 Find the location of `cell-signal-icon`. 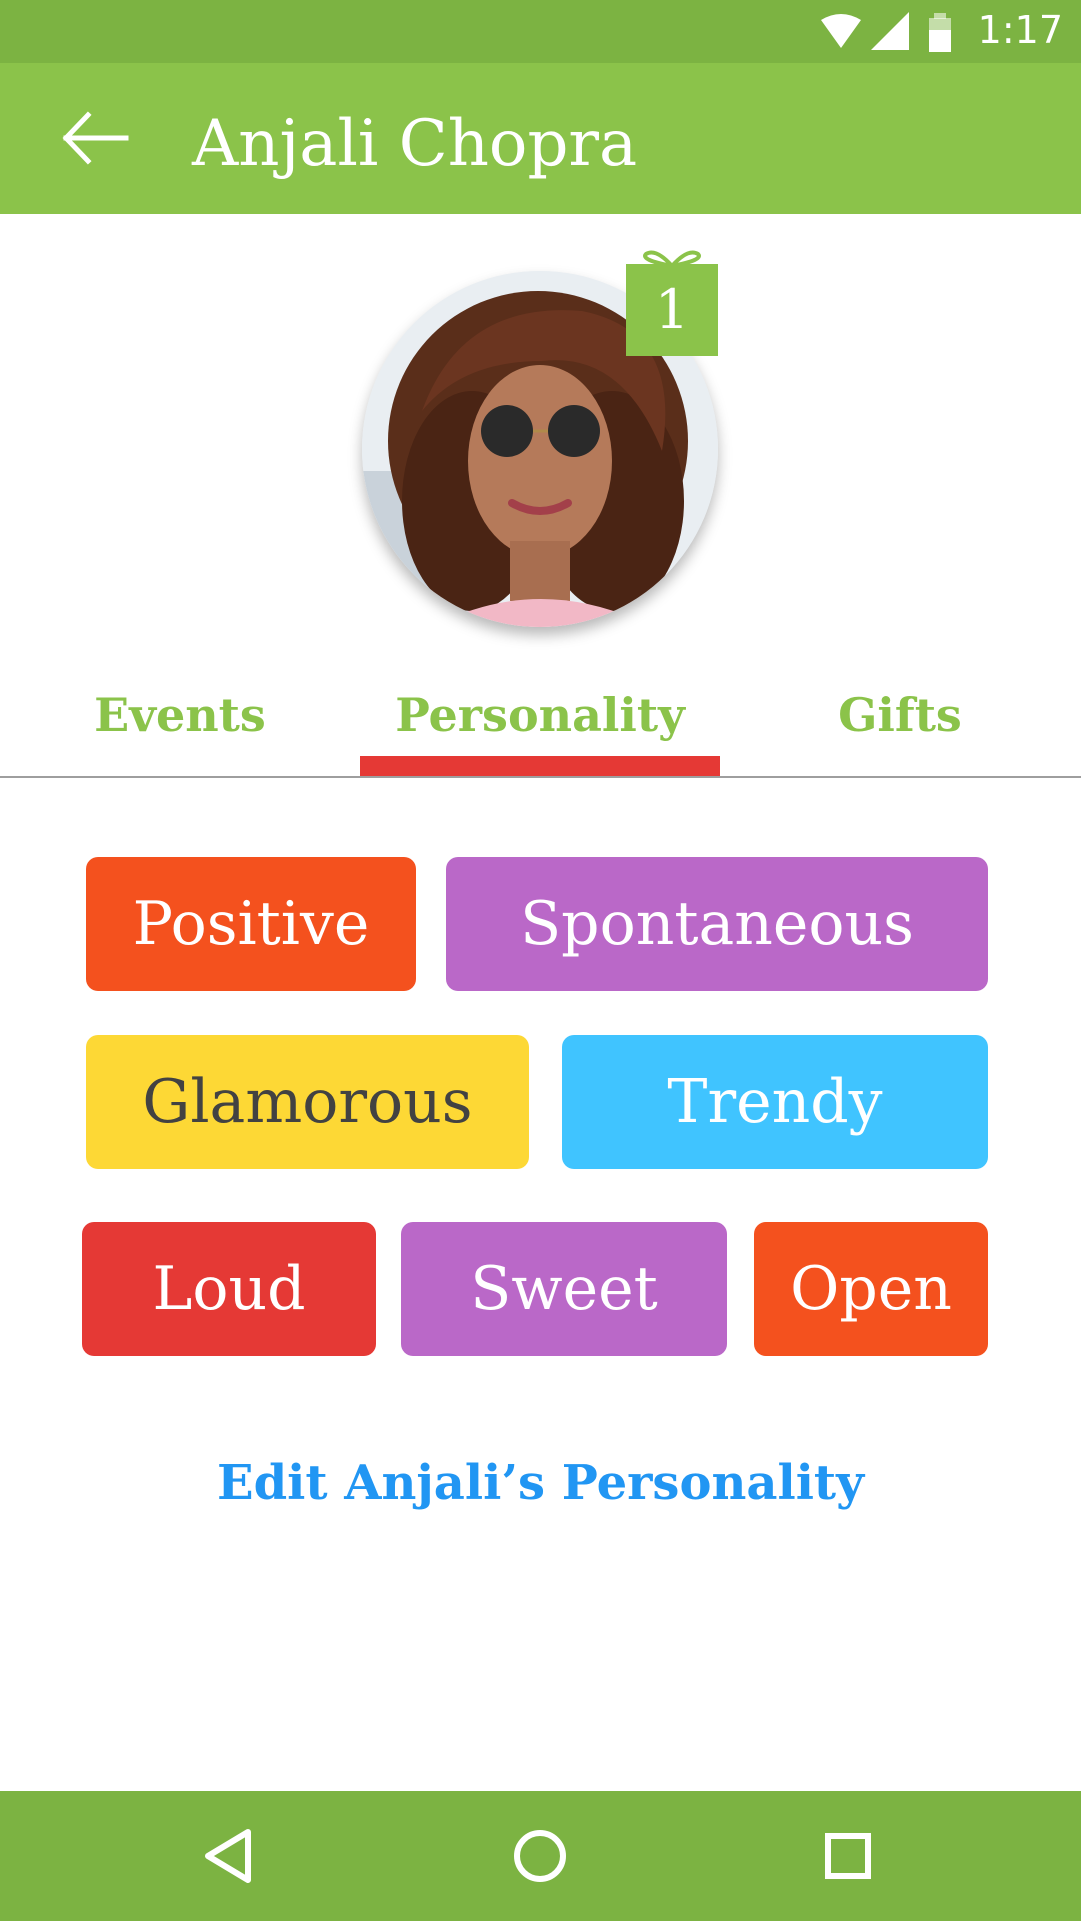

cell-signal-icon is located at coordinates (890, 31).